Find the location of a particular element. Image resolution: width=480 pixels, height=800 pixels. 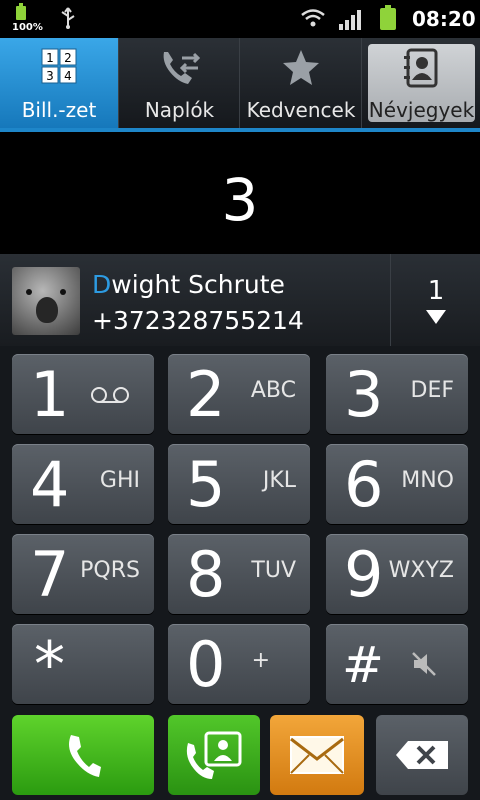

tab-keypad: 1 2 3 4 Bill.-zet is located at coordinates (59, 83).